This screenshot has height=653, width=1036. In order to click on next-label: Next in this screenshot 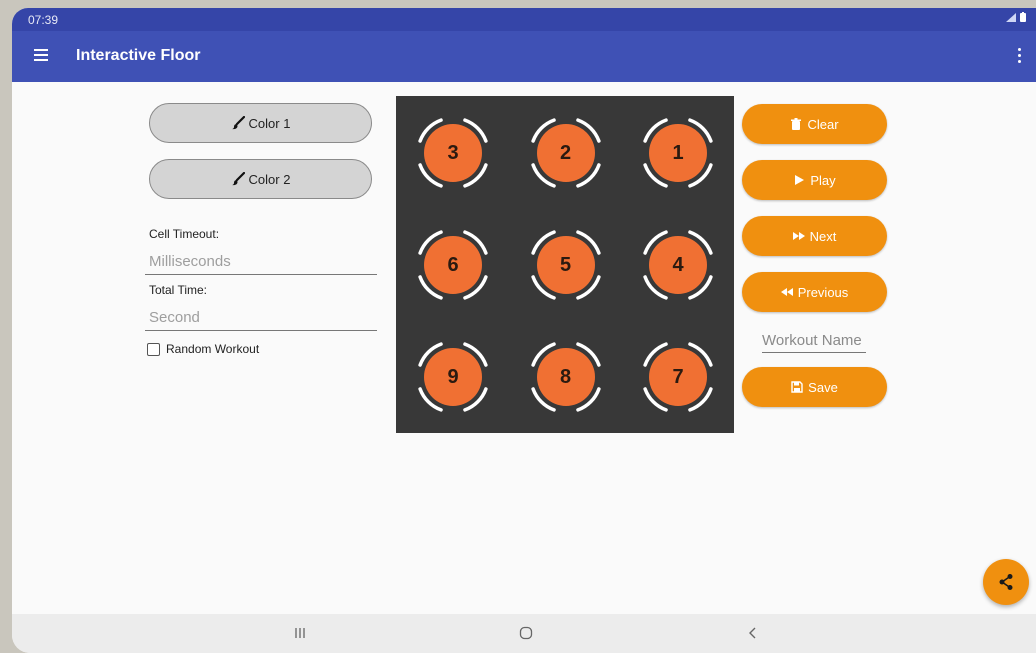, I will do `click(823, 236)`.